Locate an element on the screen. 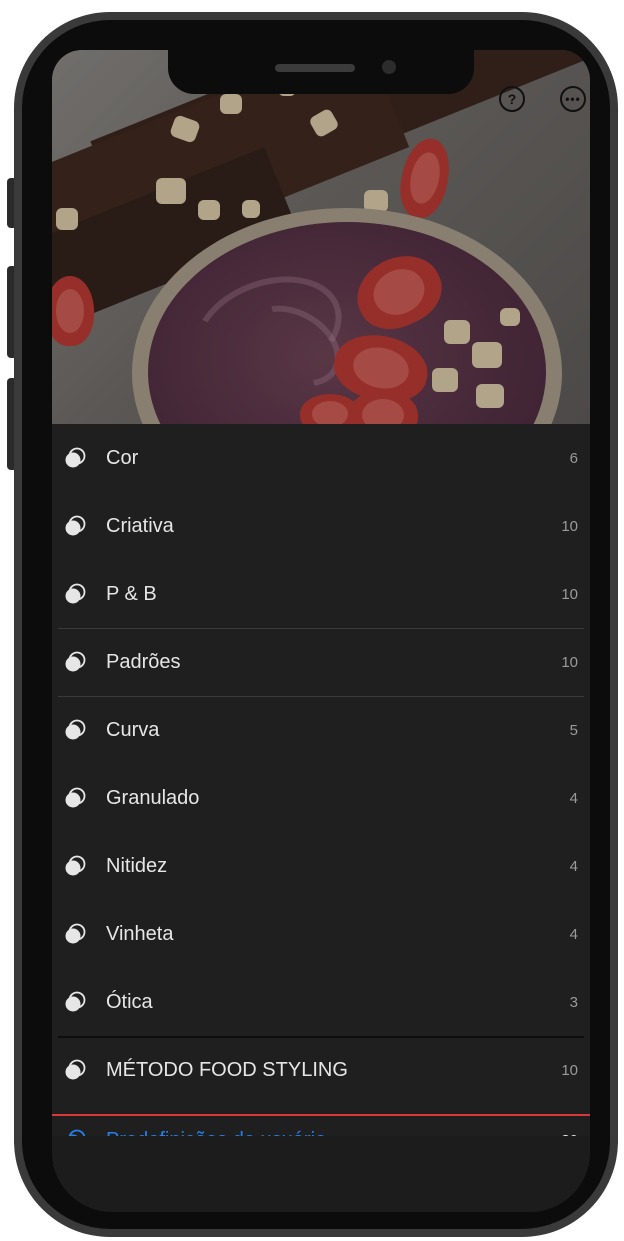 The height and width of the screenshot is (1241, 624). phone-notch is located at coordinates (321, 72).